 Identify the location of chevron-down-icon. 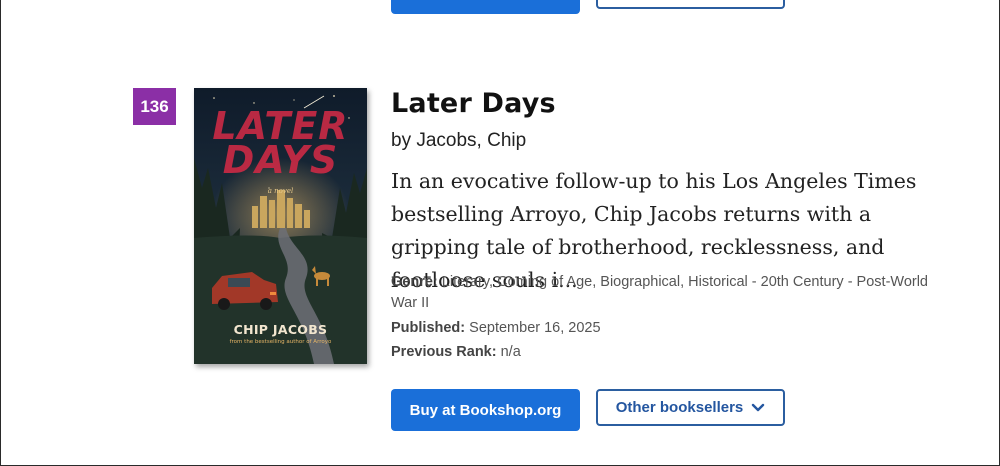
(758, 407).